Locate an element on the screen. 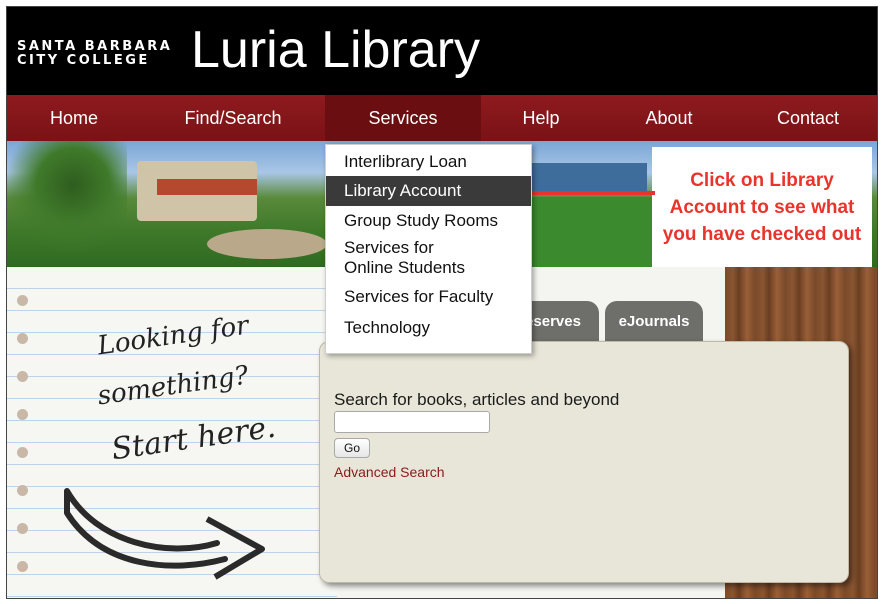 Image resolution: width=884 pixels, height=604 pixels. site-header: SANTA BARBARA CITY COLLEGE Luria Library is located at coordinates (442, 51).